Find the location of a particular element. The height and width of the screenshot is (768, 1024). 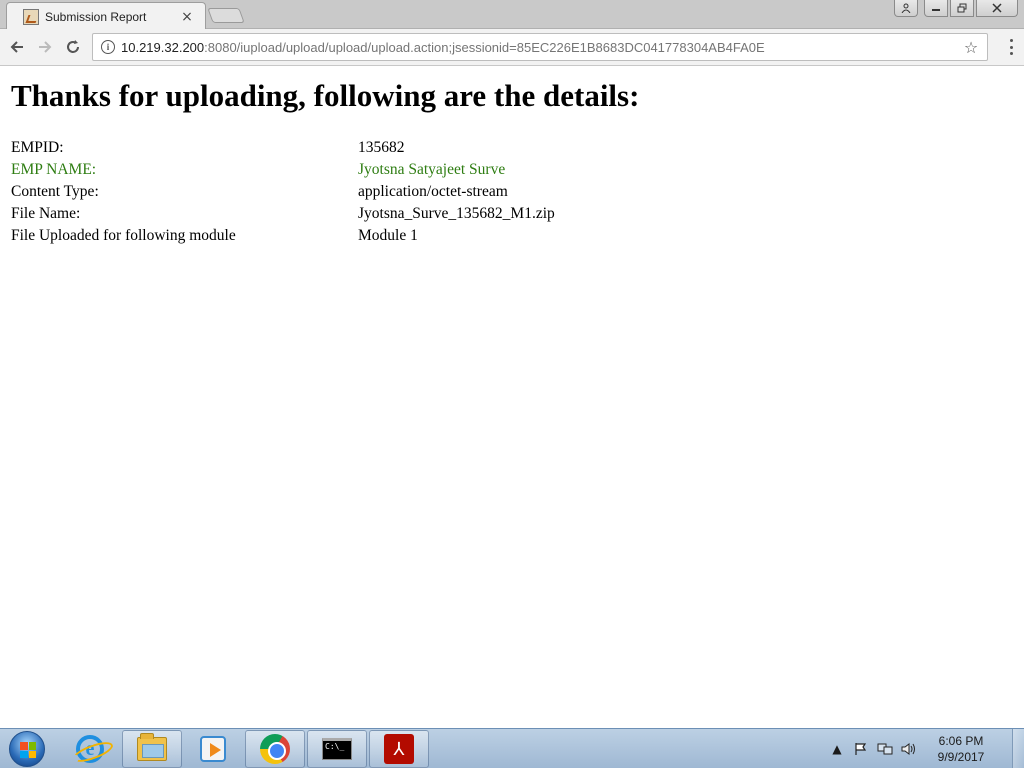

reload-icon is located at coordinates (73, 46).